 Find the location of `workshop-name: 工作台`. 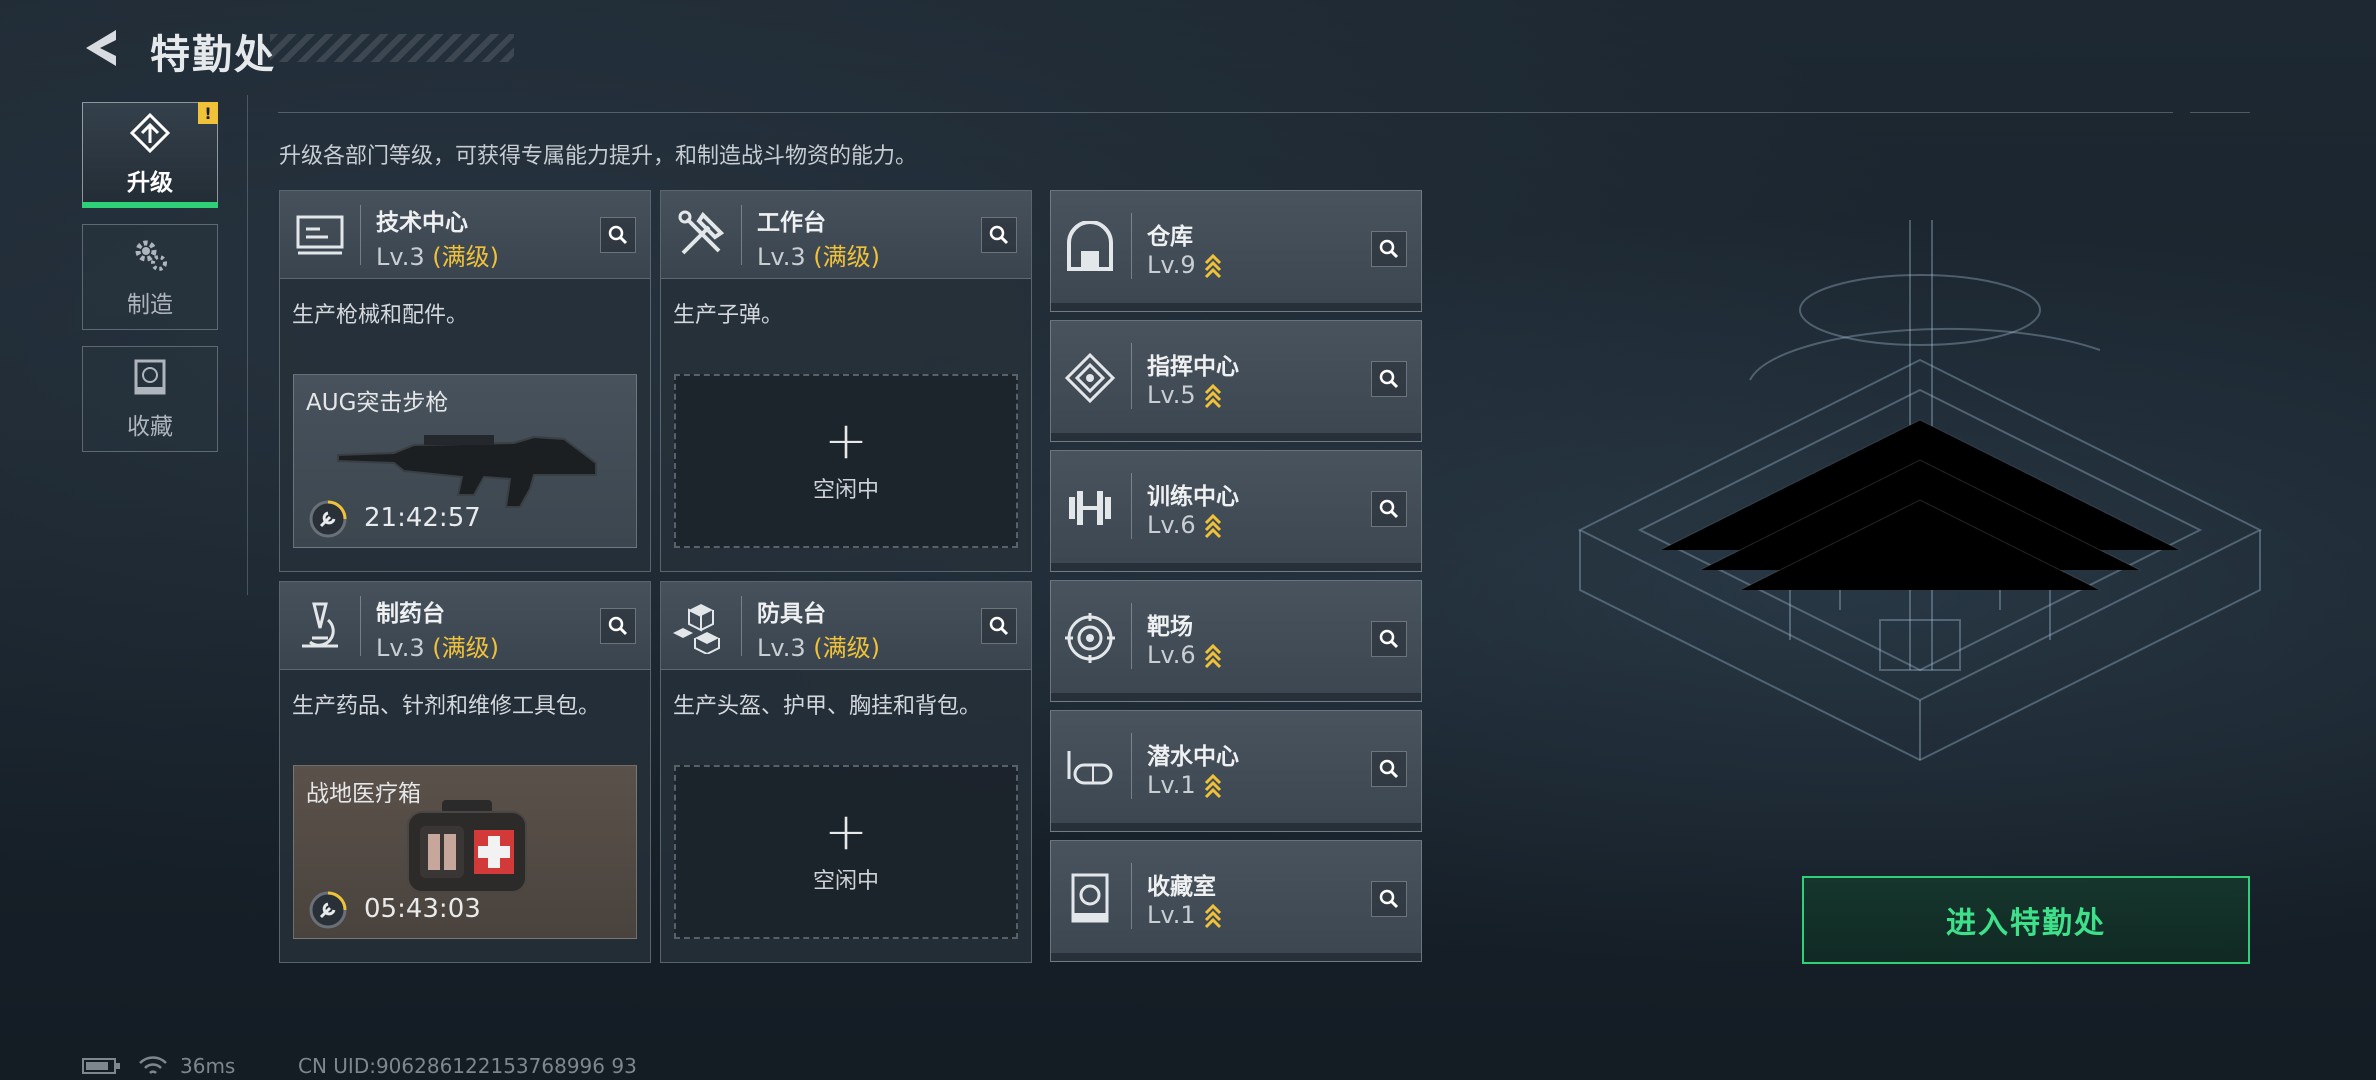

workshop-name: 工作台 is located at coordinates (791, 223).